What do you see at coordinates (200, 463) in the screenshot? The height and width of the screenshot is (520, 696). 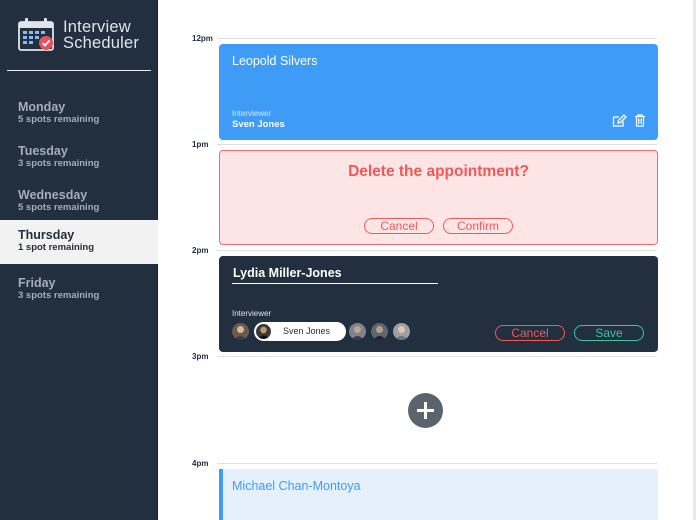 I see `time-label: 4pm` at bounding box center [200, 463].